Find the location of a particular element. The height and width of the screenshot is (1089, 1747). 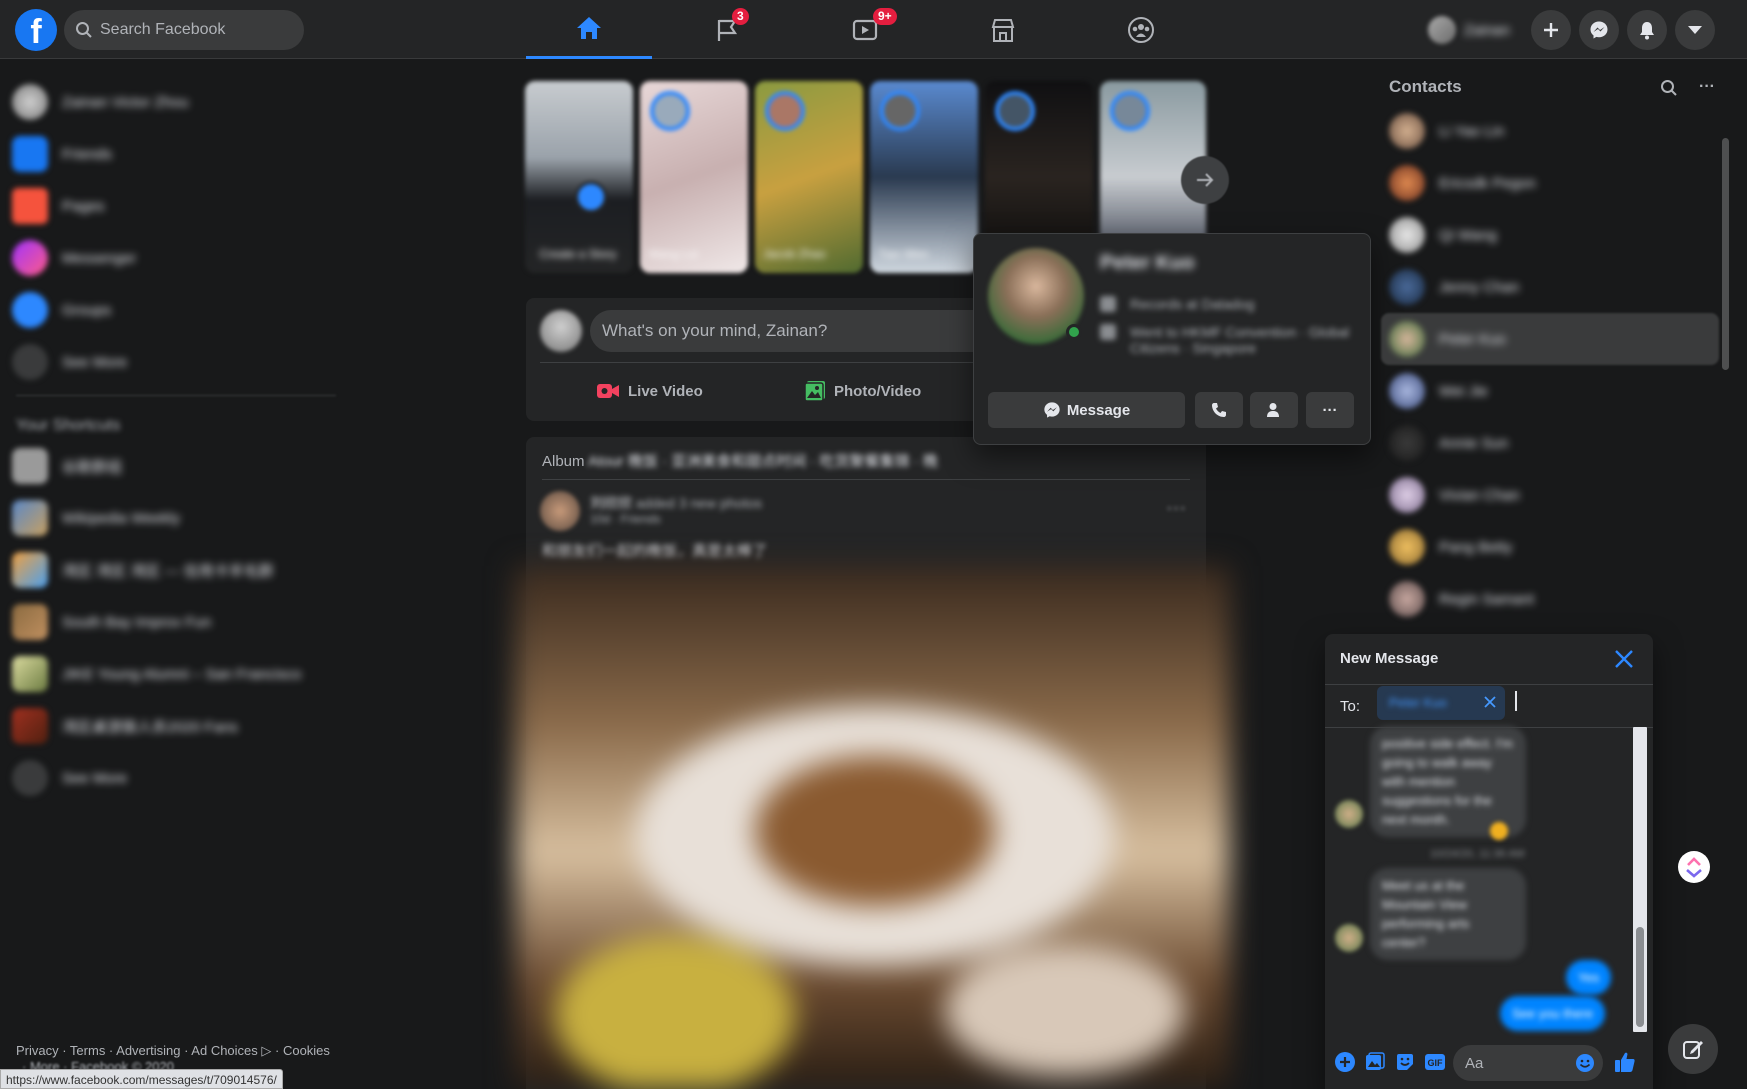

shortcut-label: JIKE Young Alumni – San Francisco is located at coordinates (182, 674).